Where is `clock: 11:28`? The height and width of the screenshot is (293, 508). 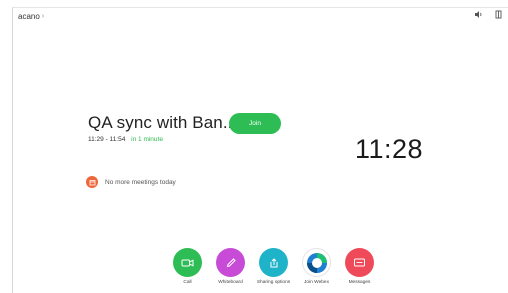
clock: 11:28 is located at coordinates (389, 149).